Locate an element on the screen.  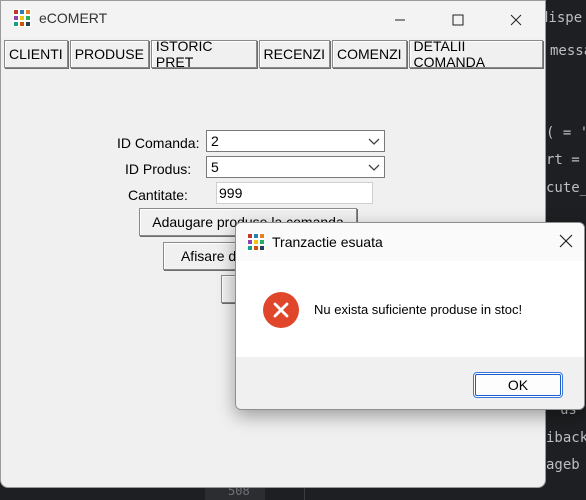
close-button is located at coordinates (516, 19).